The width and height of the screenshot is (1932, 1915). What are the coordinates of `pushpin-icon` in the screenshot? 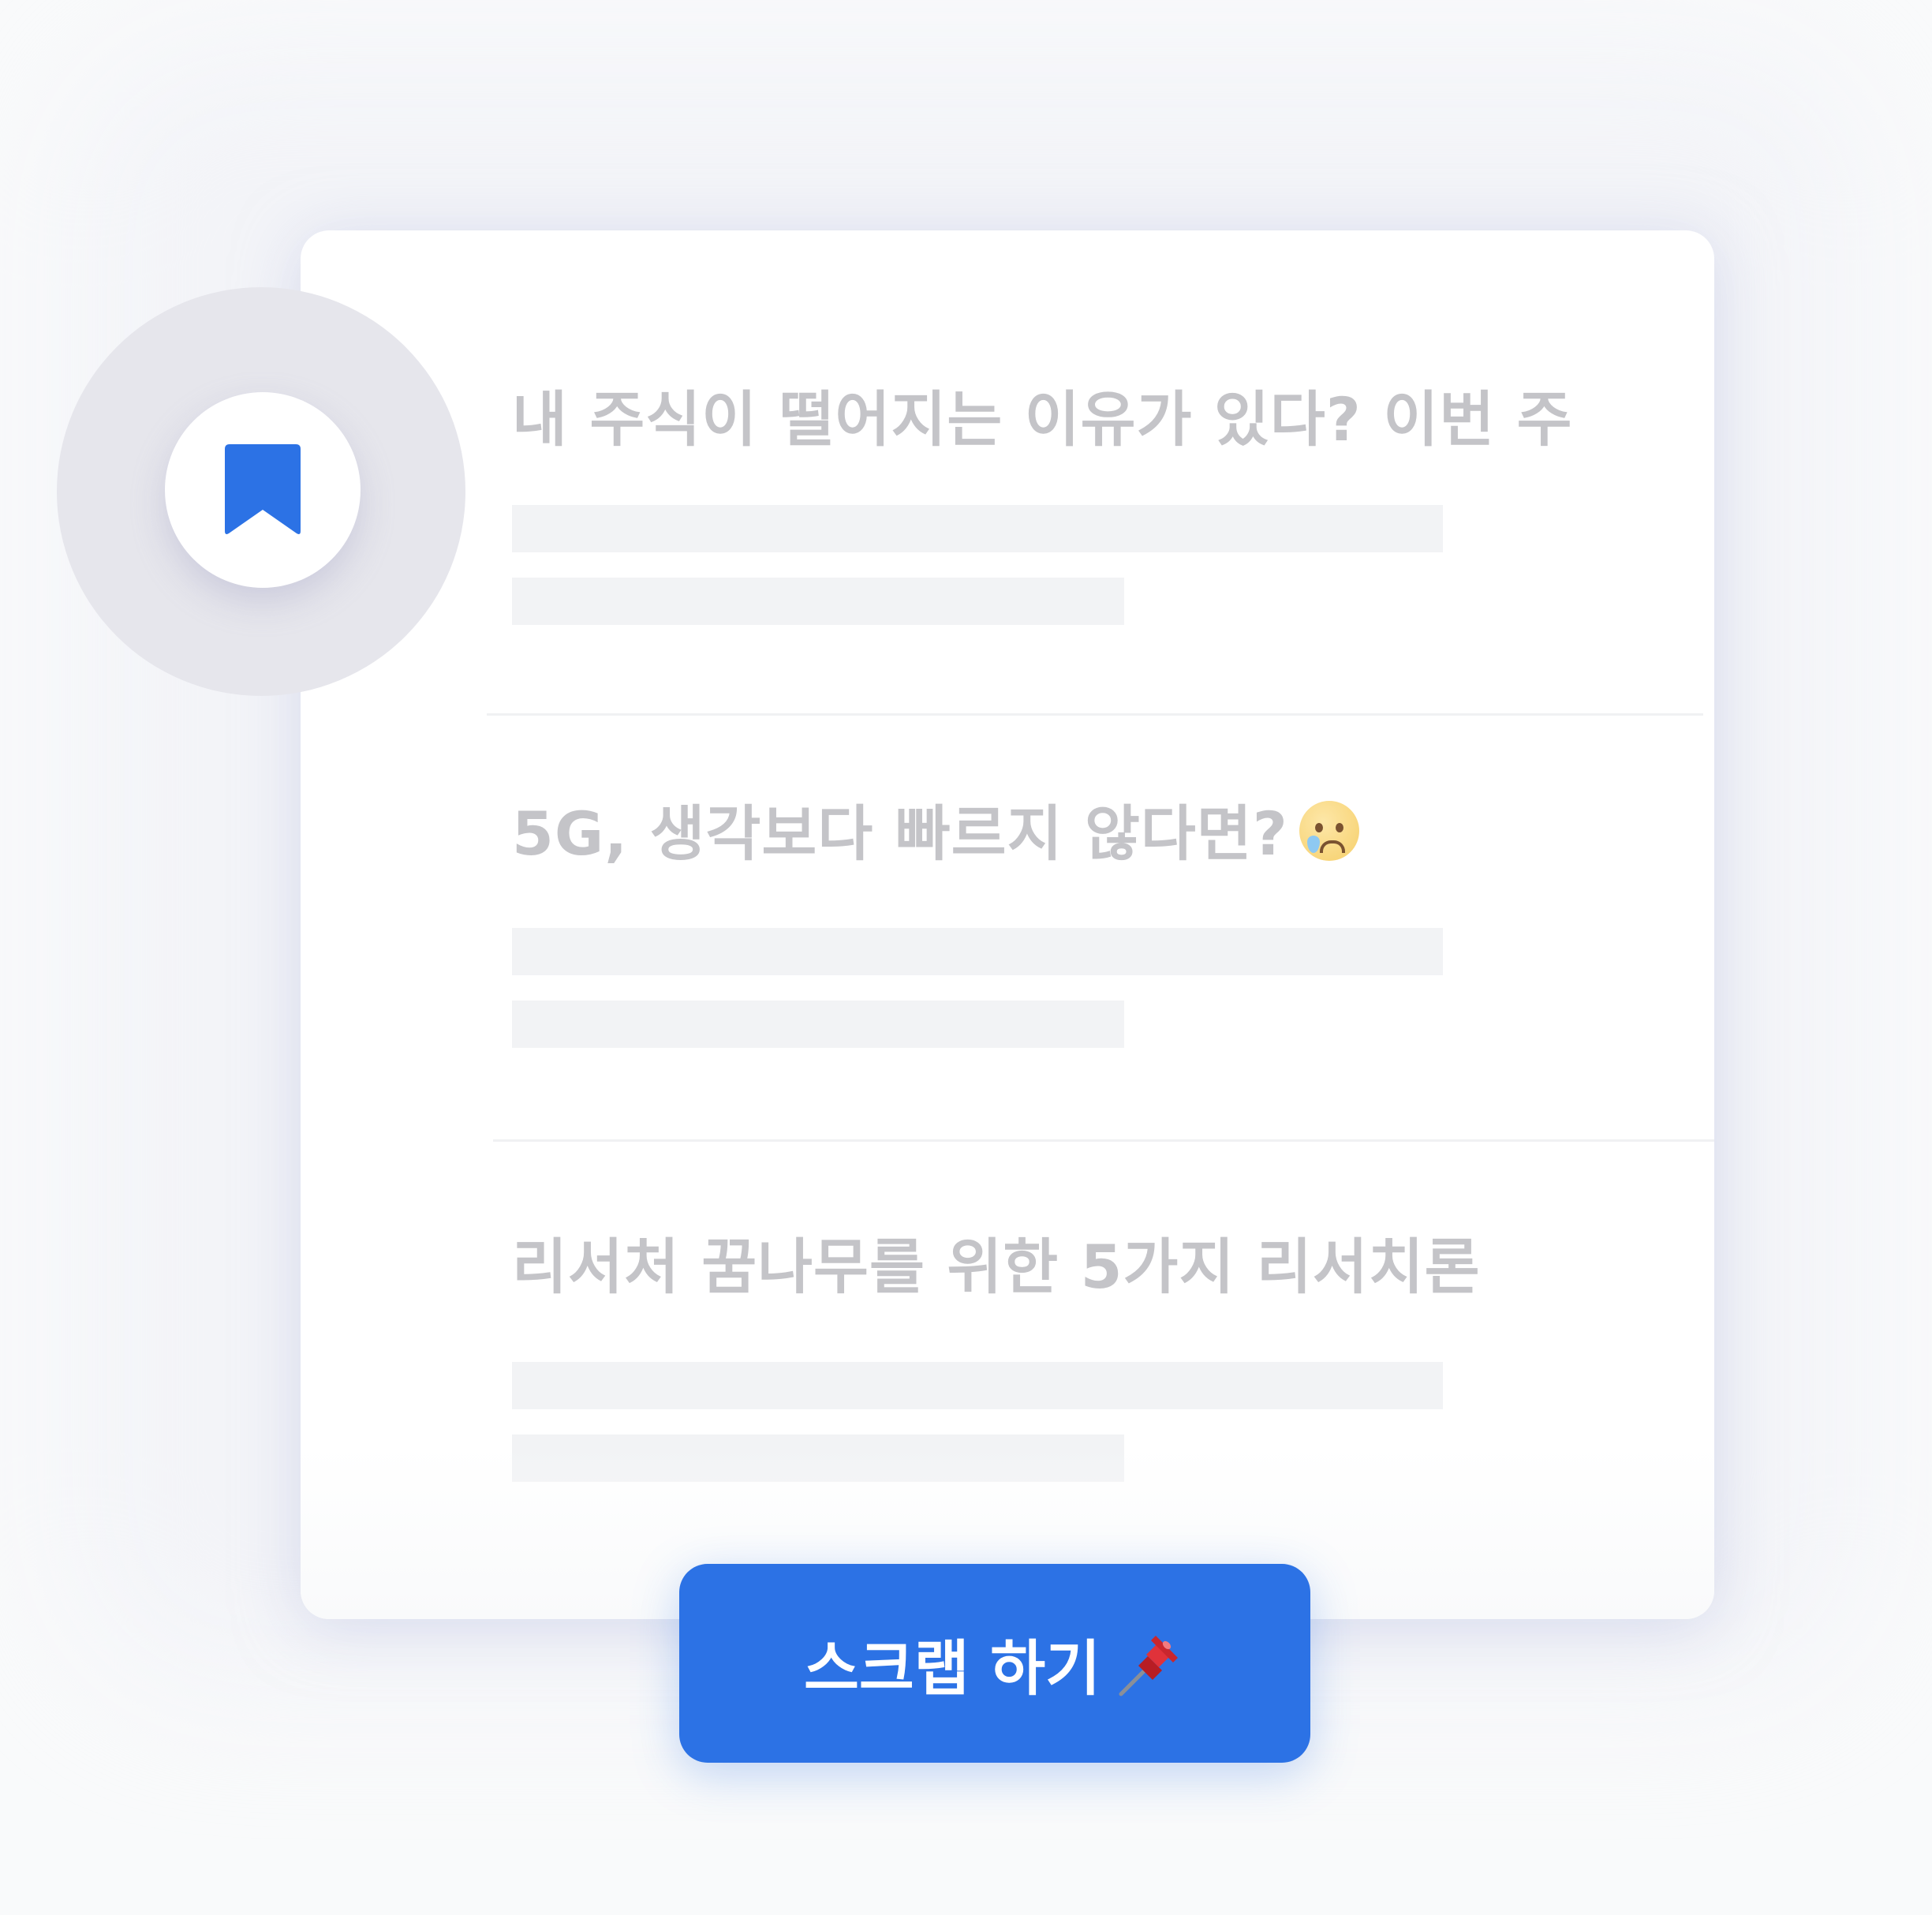 It's located at (1149, 1666).